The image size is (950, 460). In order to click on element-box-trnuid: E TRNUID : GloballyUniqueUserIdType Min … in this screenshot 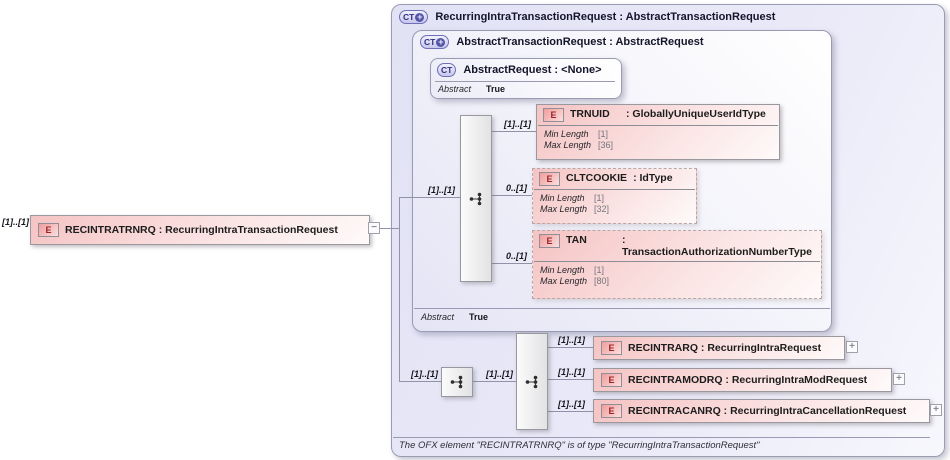, I will do `click(658, 132)`.